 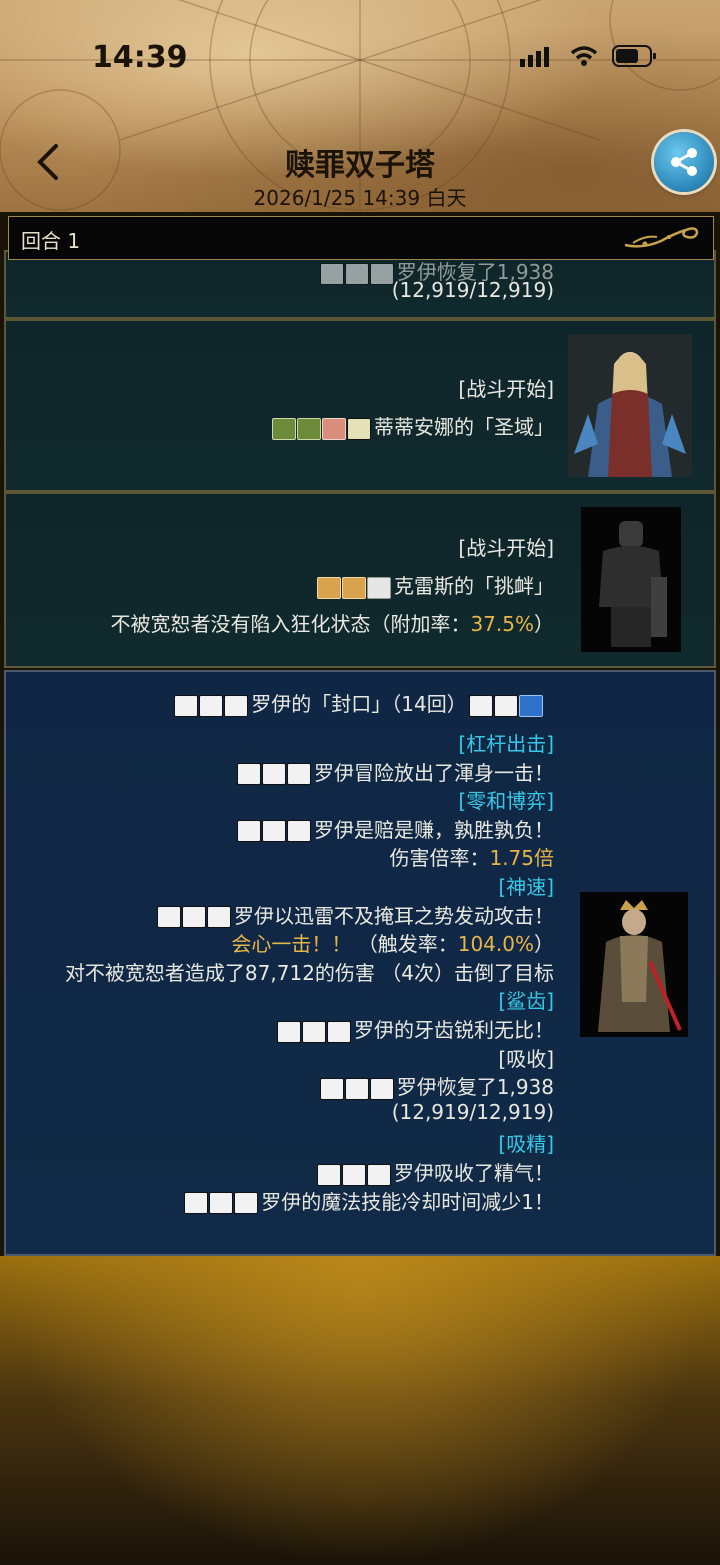 I want to click on rate-label: 伤害倍率：, so click(x=439, y=858).